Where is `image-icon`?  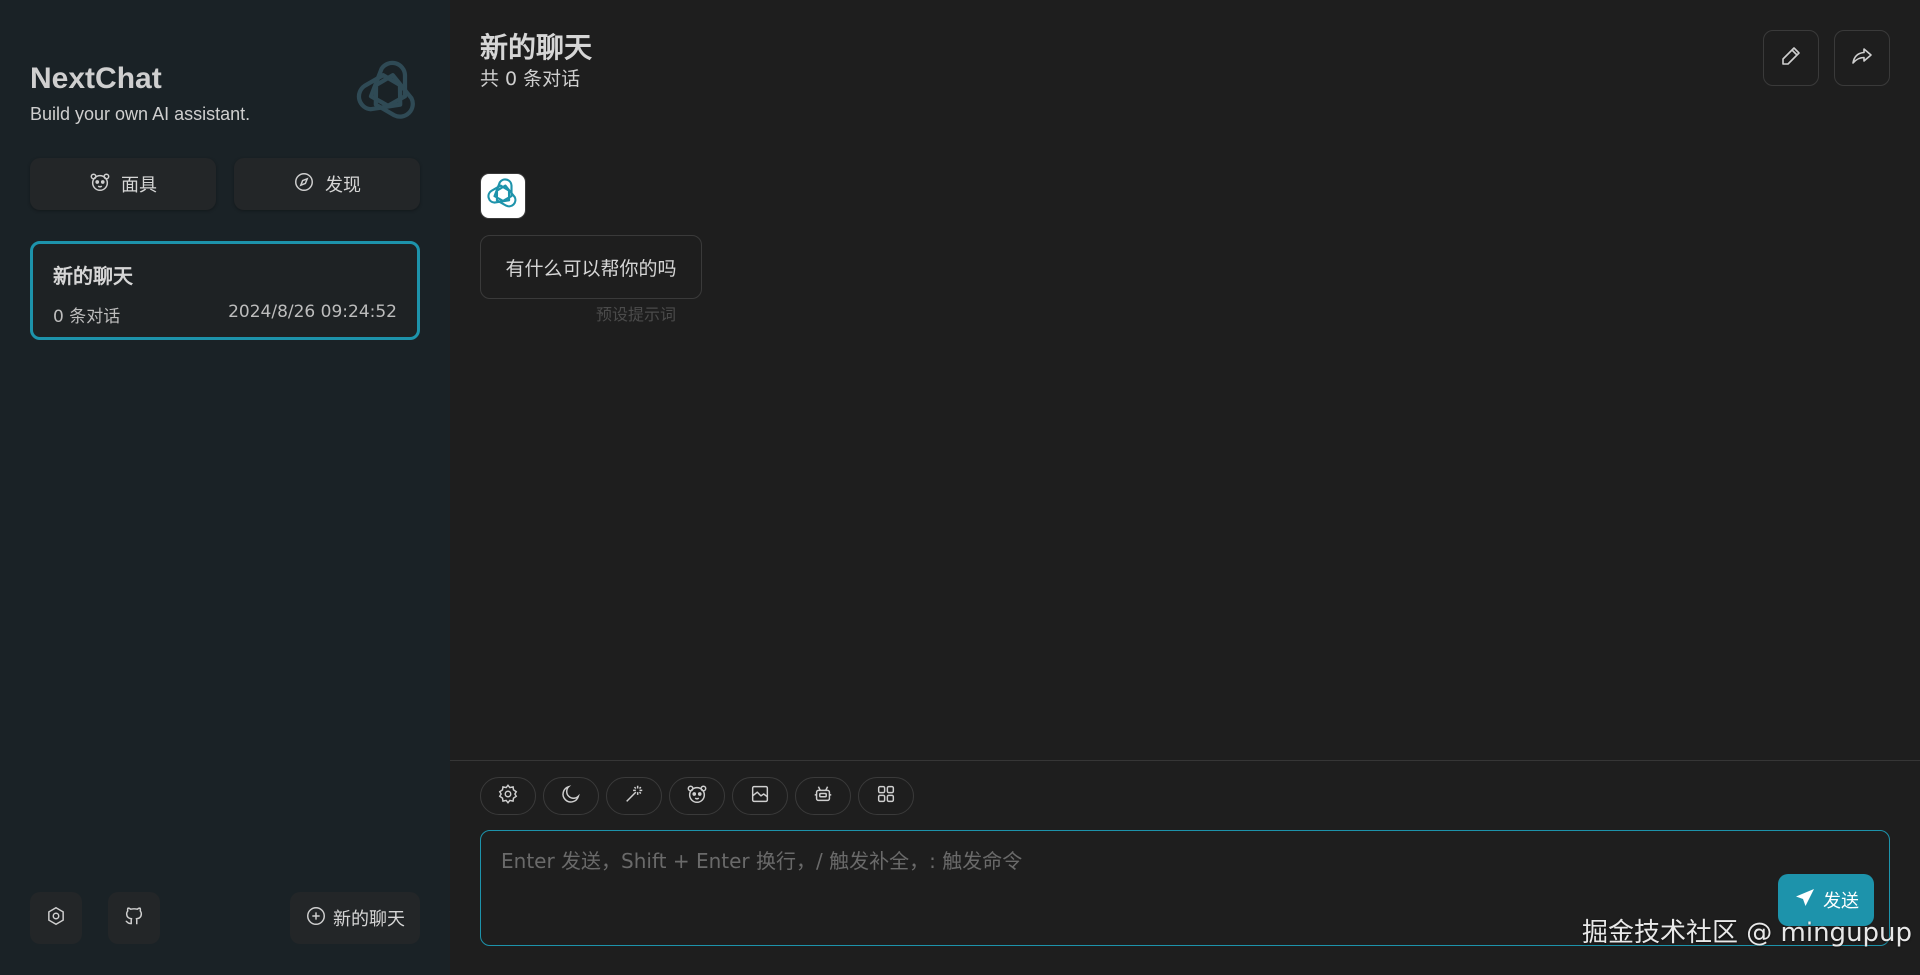 image-icon is located at coordinates (760, 796).